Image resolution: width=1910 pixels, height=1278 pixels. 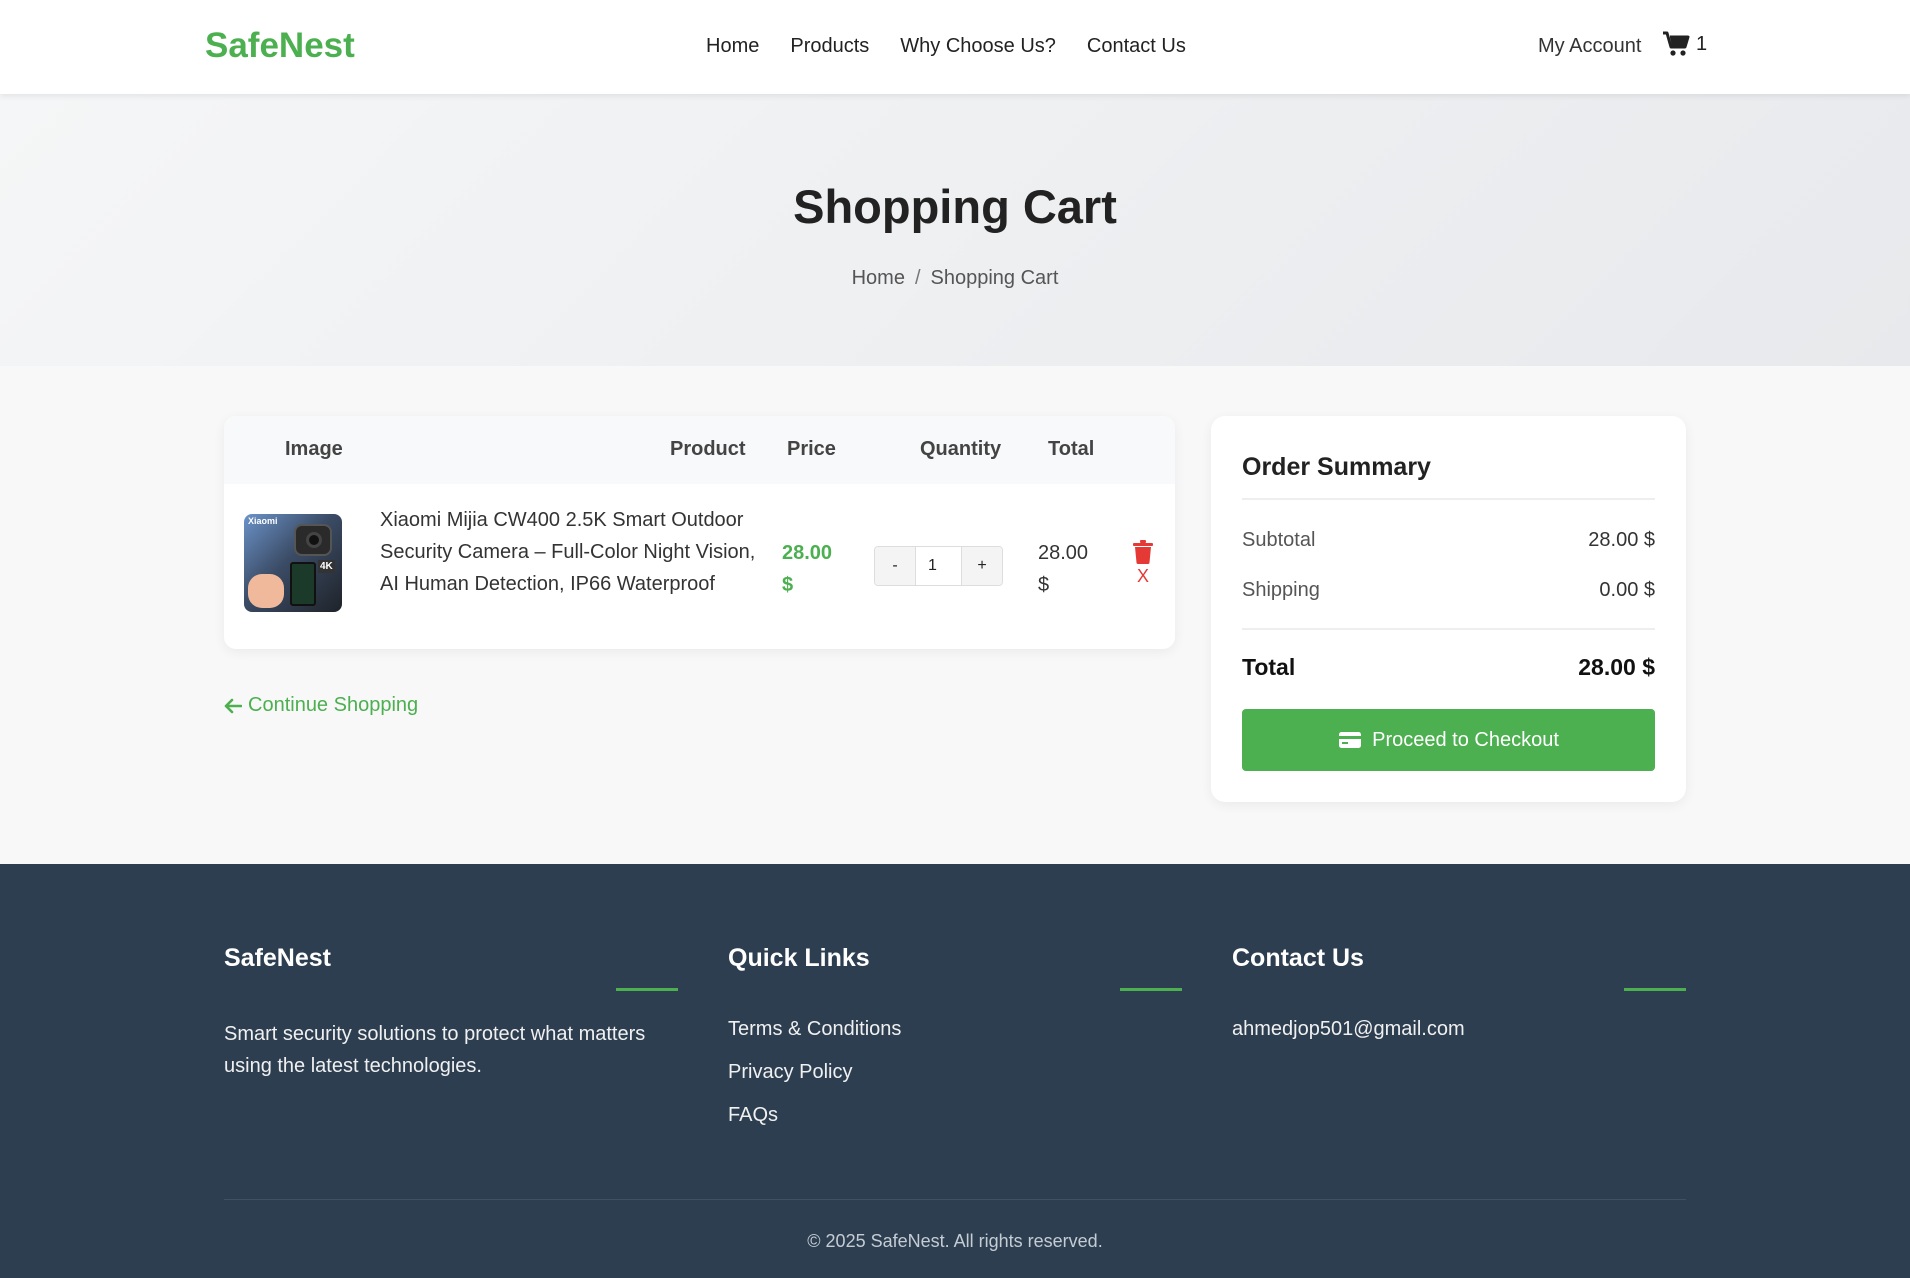 What do you see at coordinates (1448, 458) in the screenshot?
I see `order-summary-title: Order Summary` at bounding box center [1448, 458].